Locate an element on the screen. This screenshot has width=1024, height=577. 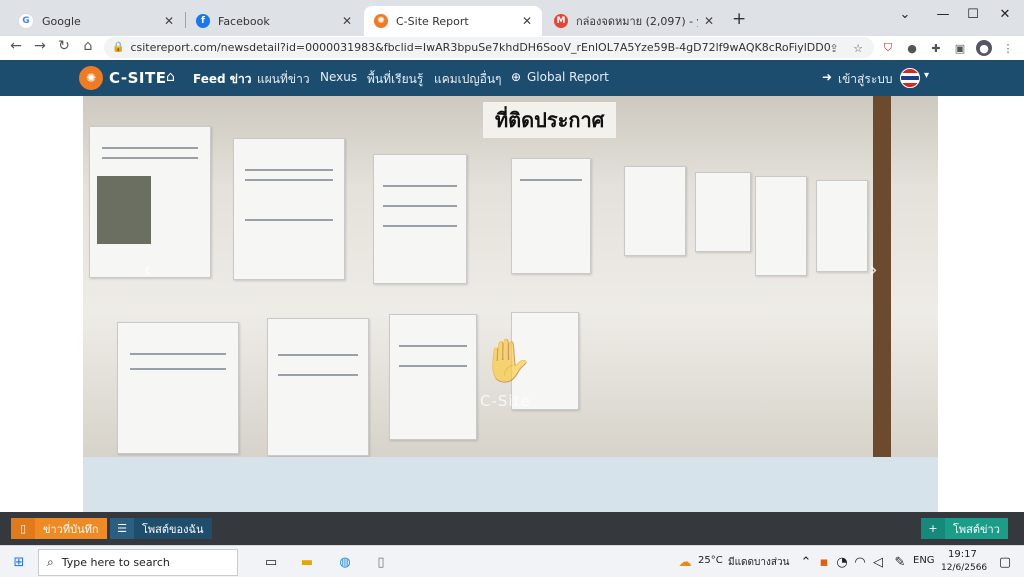
lock-icon: 🔒 is located at coordinates (118, 47).